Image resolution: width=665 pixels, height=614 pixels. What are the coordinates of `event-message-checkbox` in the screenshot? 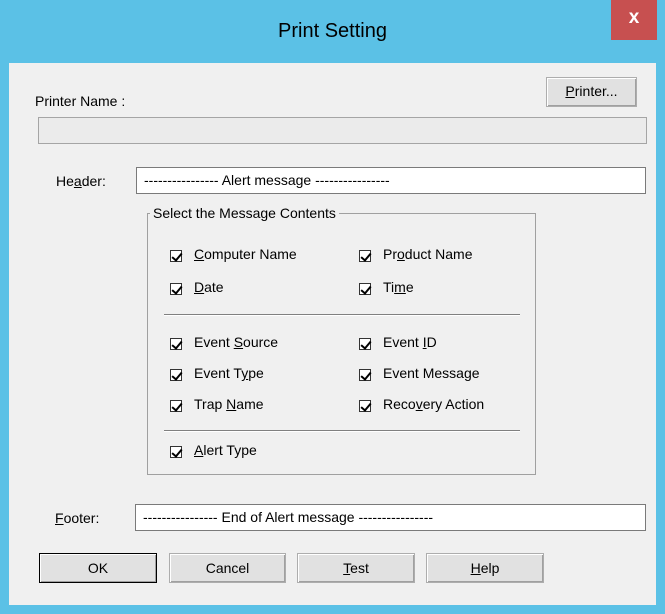 It's located at (365, 375).